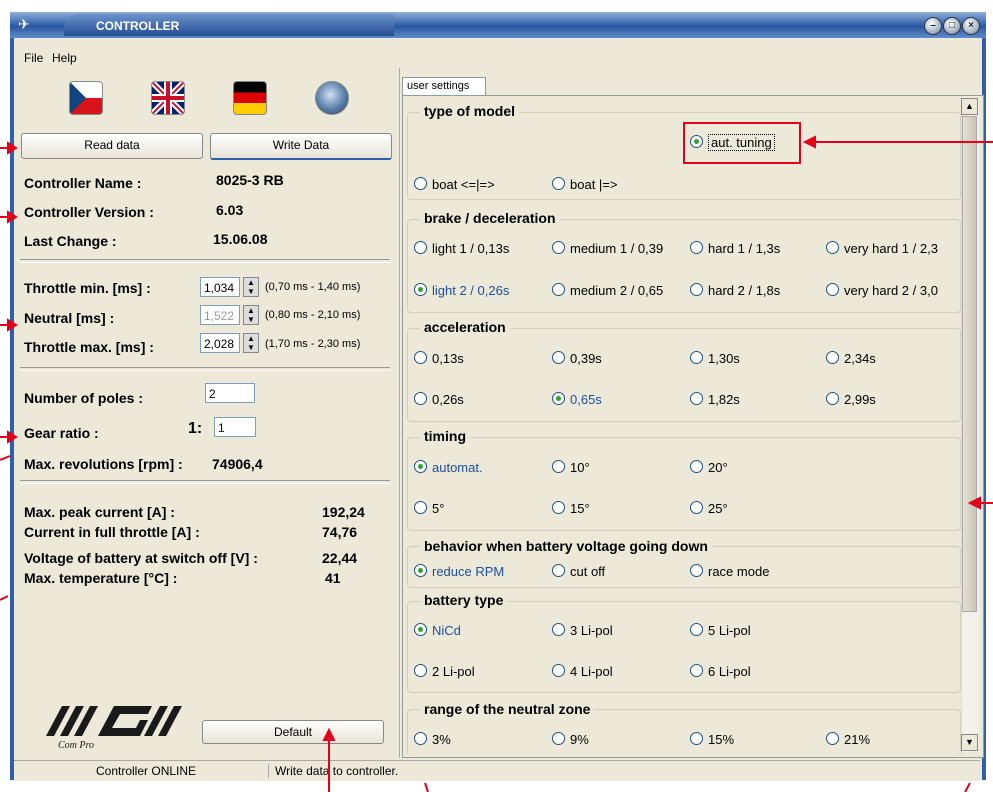  Describe the element at coordinates (146, 771) in the screenshot. I see `status-online: Controller ONLINE` at that location.